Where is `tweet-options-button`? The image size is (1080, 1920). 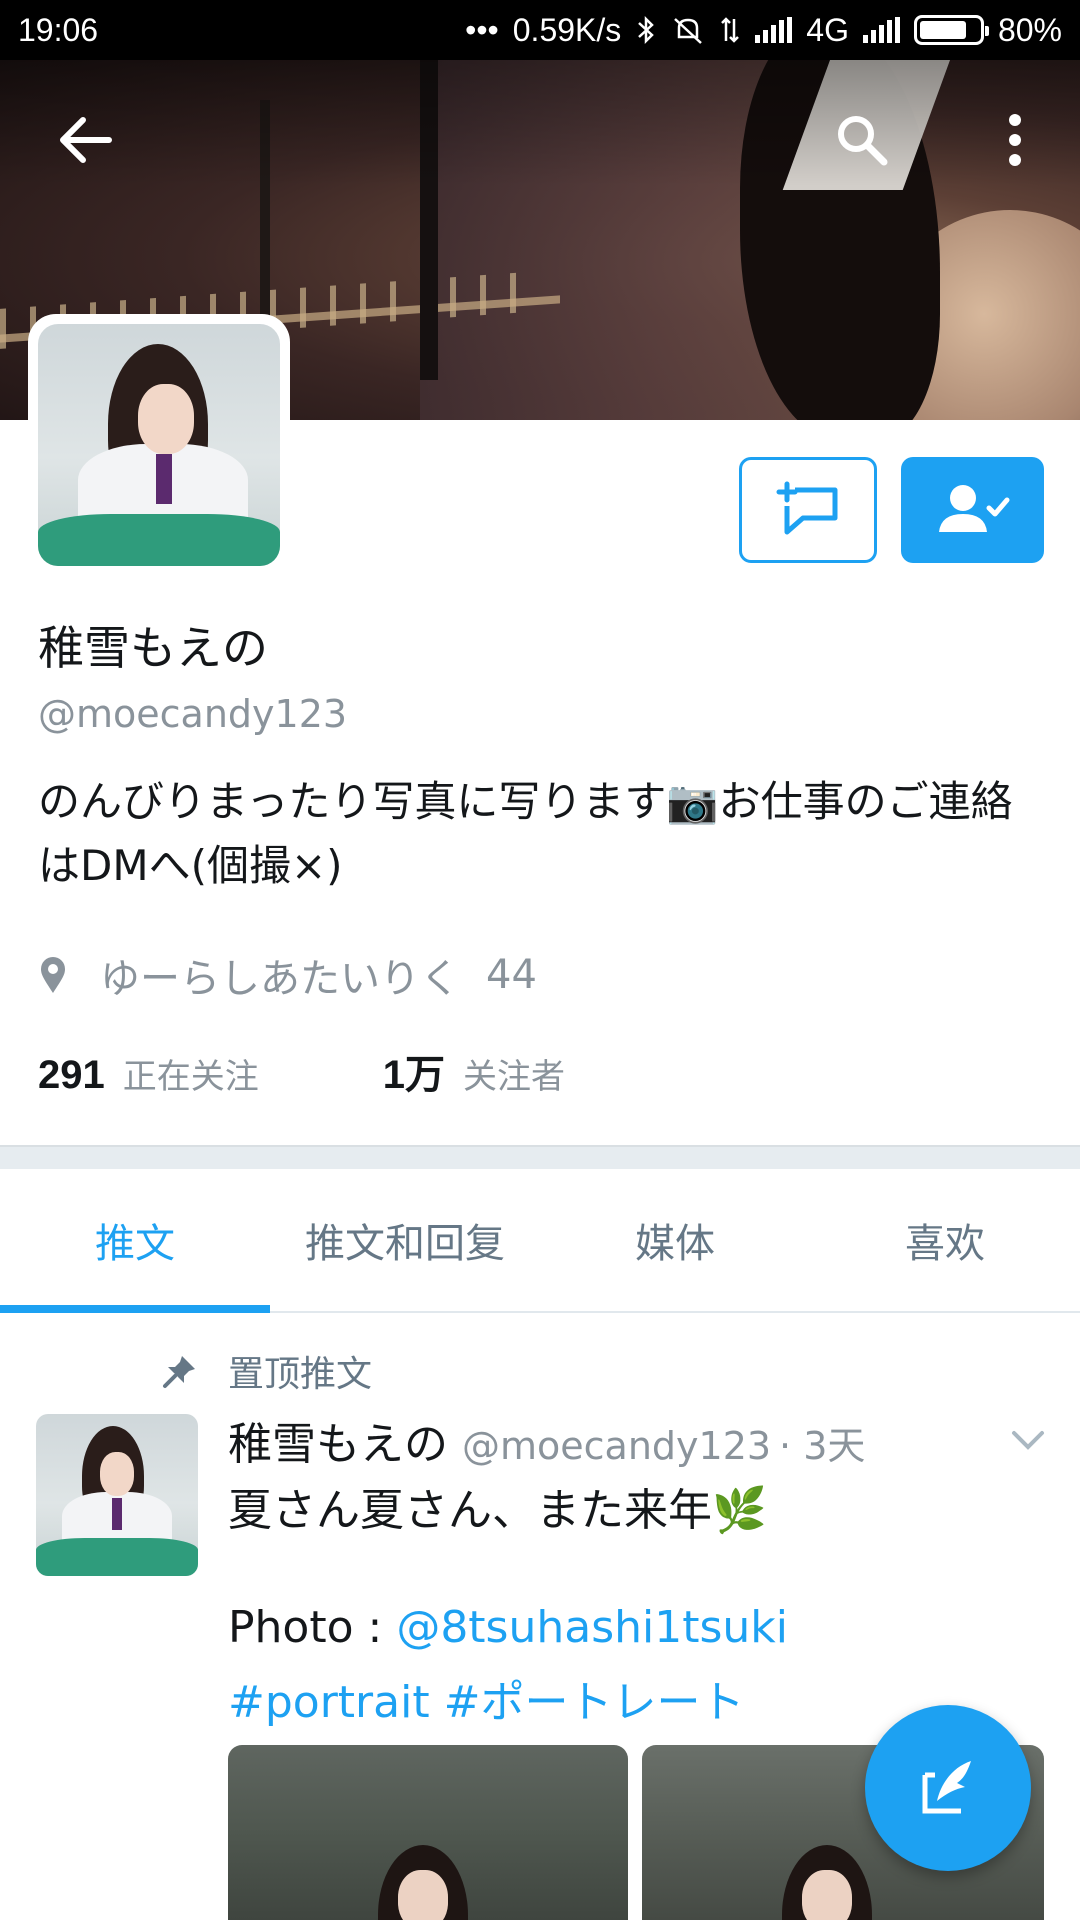
tweet-options-button is located at coordinates (1028, 1440).